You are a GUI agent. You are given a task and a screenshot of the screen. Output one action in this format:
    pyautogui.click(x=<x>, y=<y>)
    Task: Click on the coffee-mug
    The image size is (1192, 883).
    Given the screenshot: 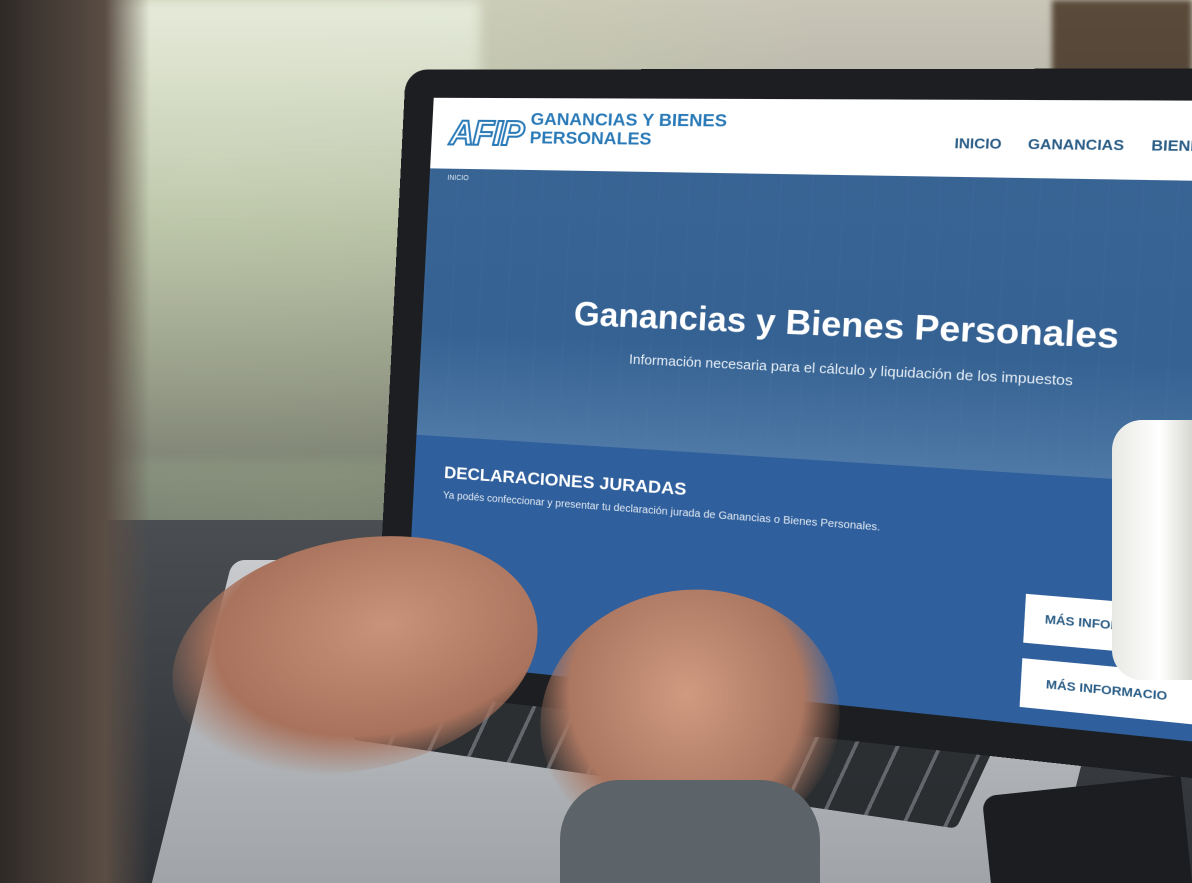 What is the action you would take?
    pyautogui.click(x=1152, y=550)
    